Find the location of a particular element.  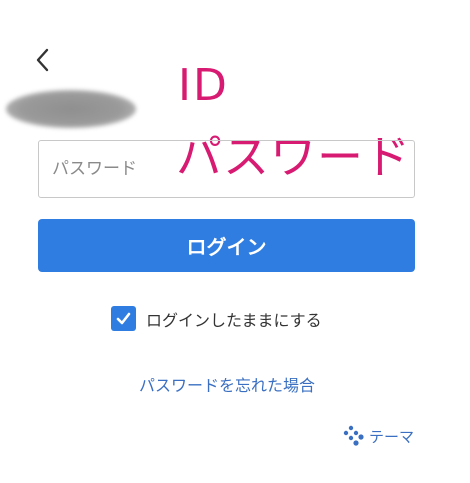

password-input is located at coordinates (226, 169).